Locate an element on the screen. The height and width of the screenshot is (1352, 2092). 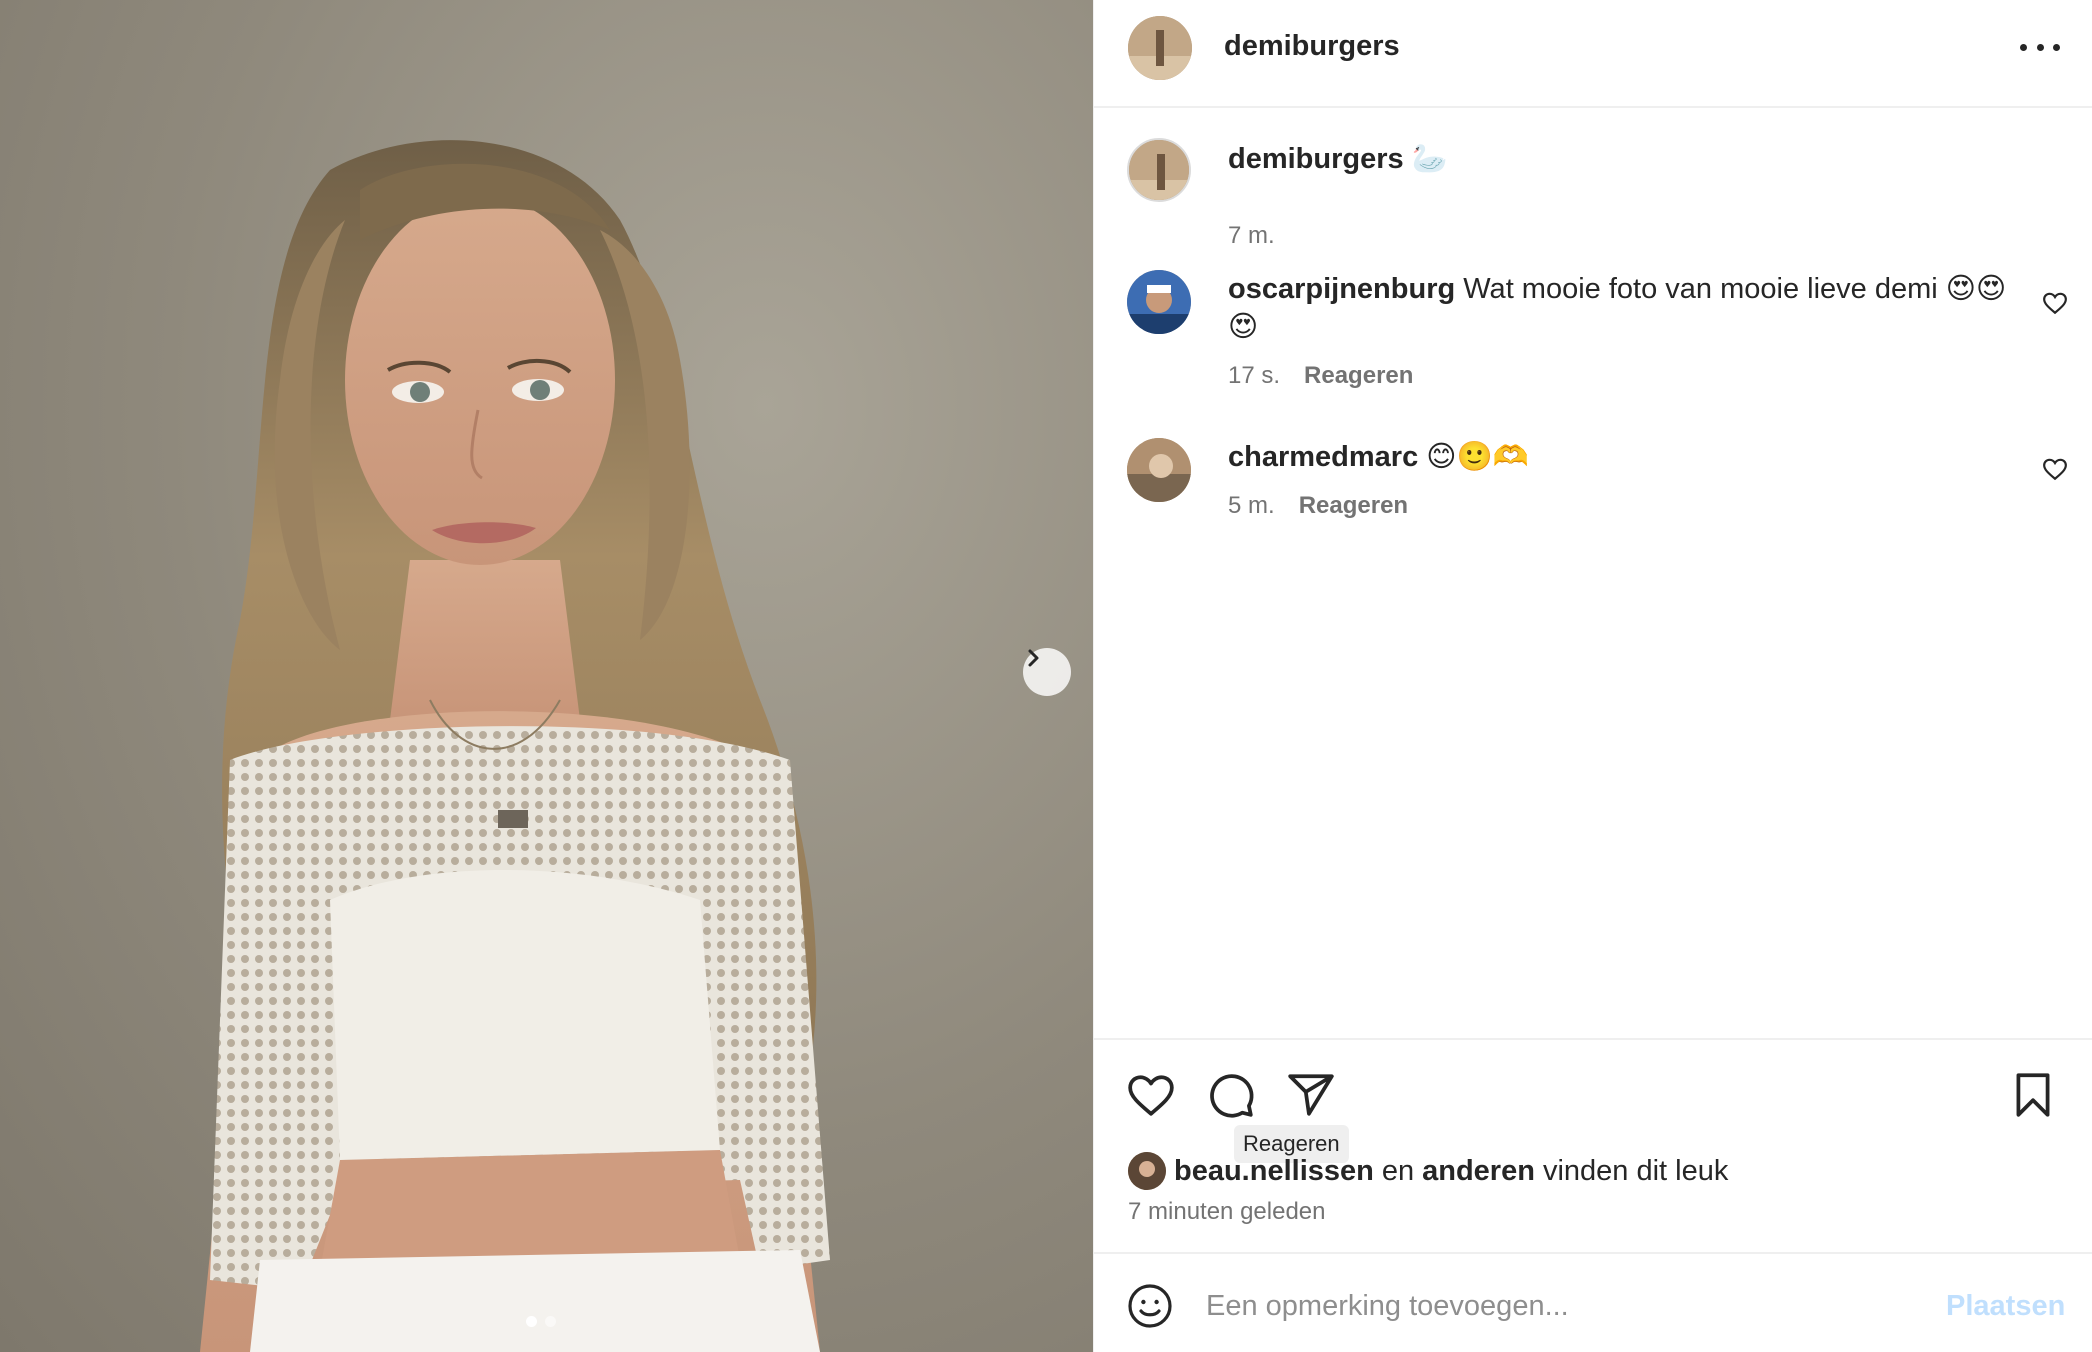
carousel-indicator is located at coordinates (541, 1321).